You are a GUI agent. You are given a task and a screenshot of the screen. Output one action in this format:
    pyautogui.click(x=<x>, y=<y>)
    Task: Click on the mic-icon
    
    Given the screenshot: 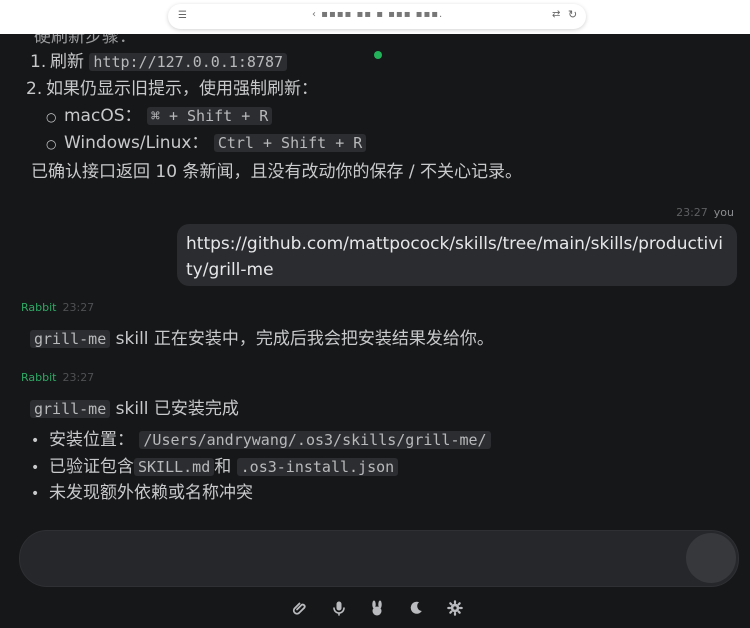 What is the action you would take?
    pyautogui.click(x=339, y=610)
    